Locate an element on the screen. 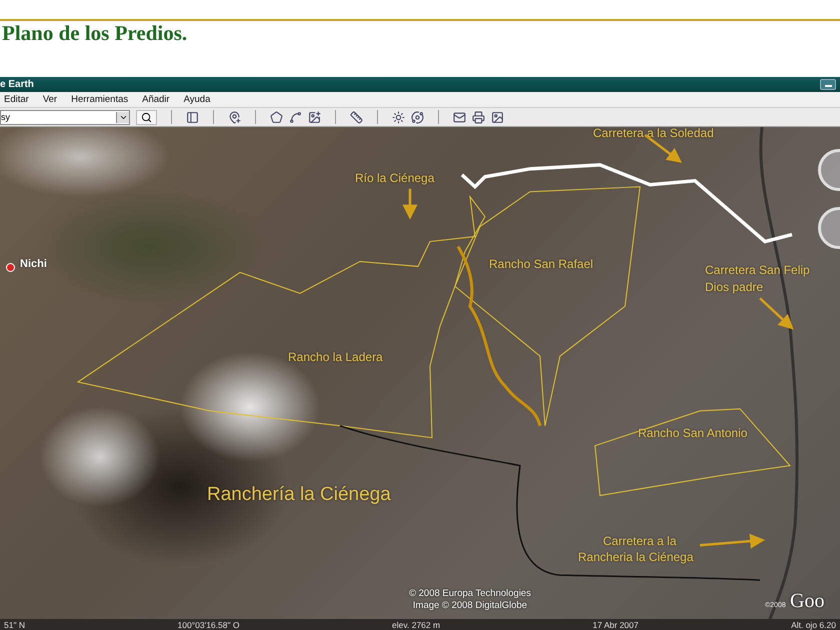 The width and height of the screenshot is (840, 630). place-label: Nichi is located at coordinates (33, 264).